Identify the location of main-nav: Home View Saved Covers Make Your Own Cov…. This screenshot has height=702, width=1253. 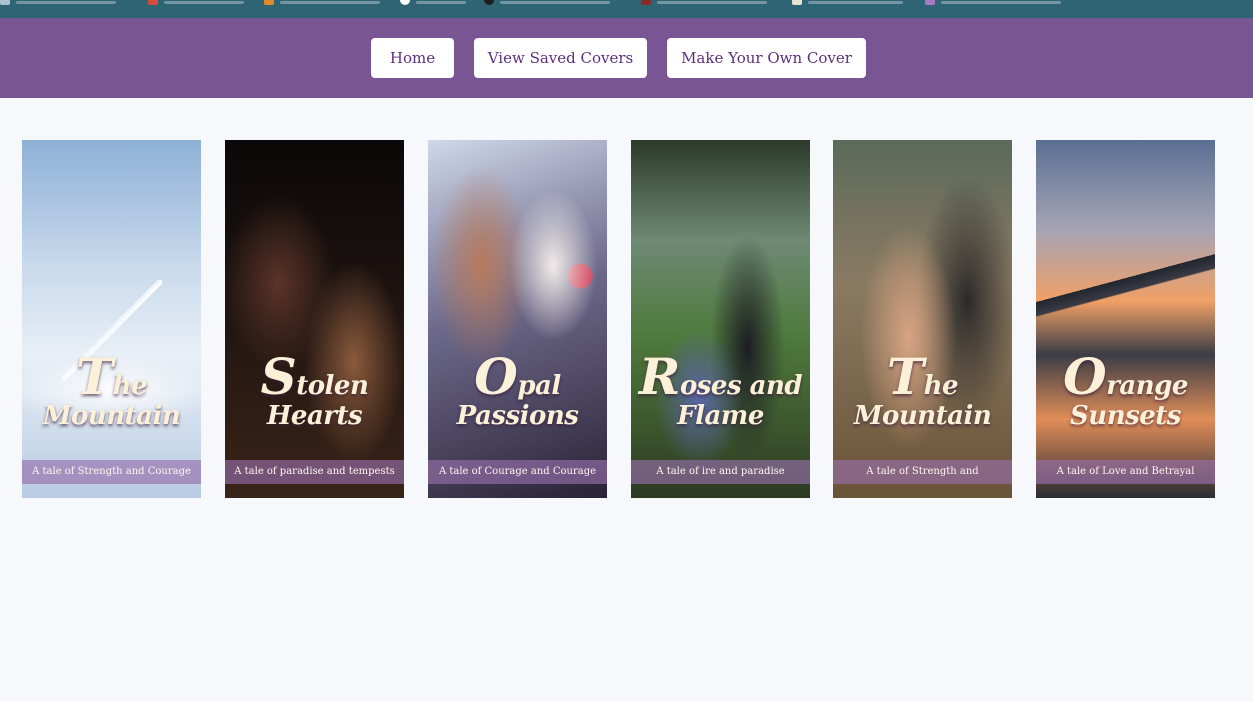
(626, 58).